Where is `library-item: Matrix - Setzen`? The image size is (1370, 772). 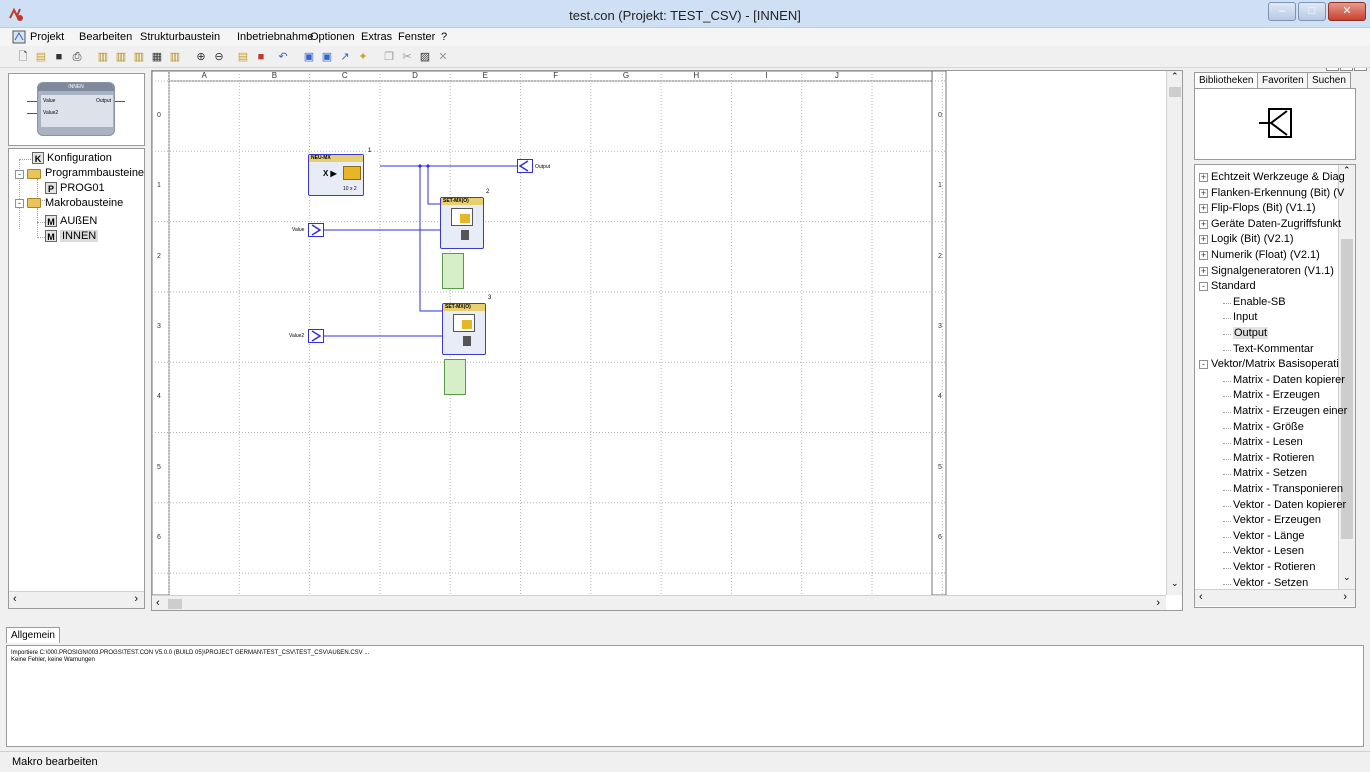
library-item: Matrix - Setzen is located at coordinates (1265, 473).